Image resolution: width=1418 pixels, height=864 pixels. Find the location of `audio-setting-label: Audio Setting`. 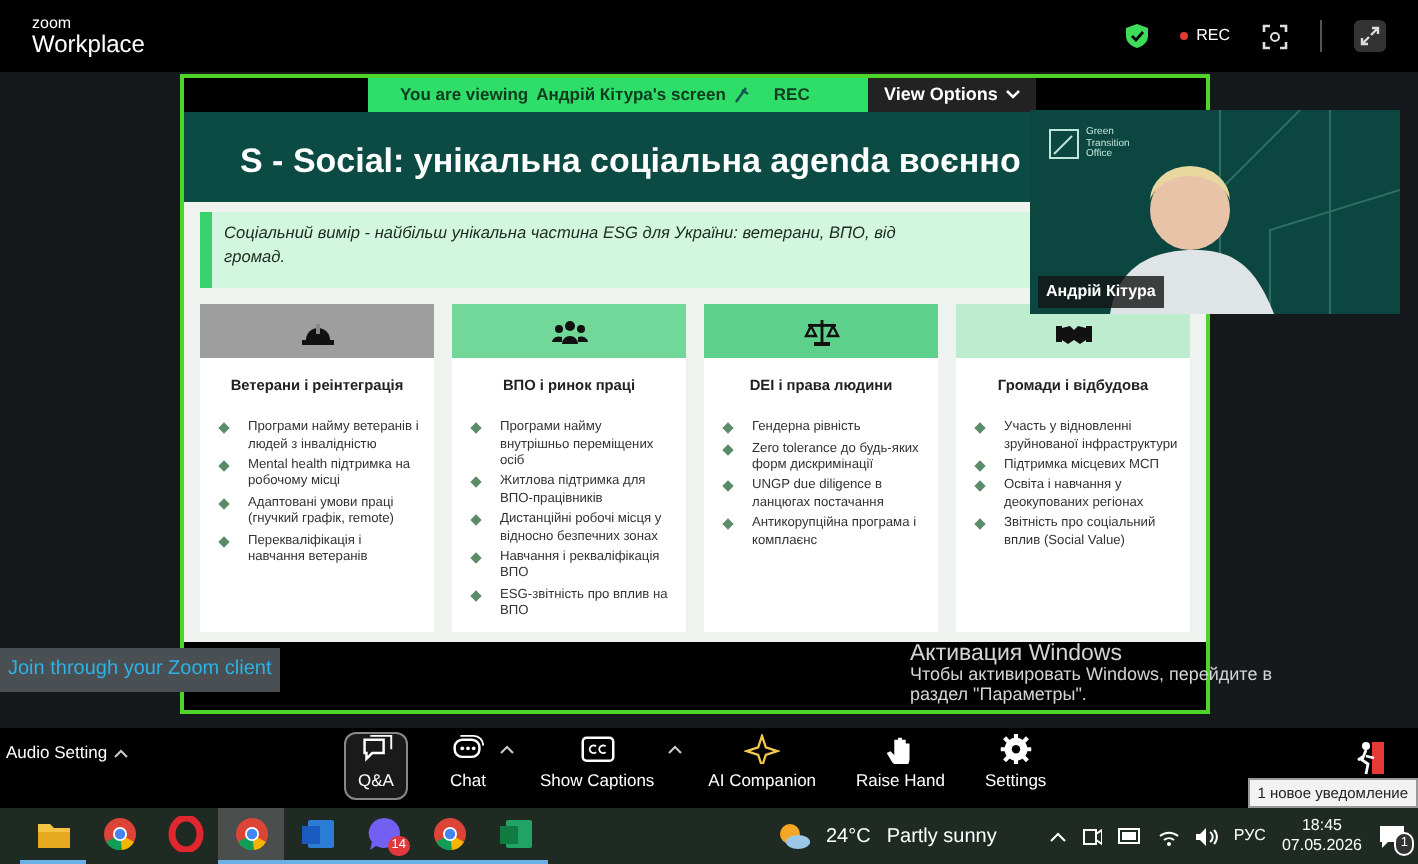

audio-setting-label: Audio Setting is located at coordinates (57, 753).